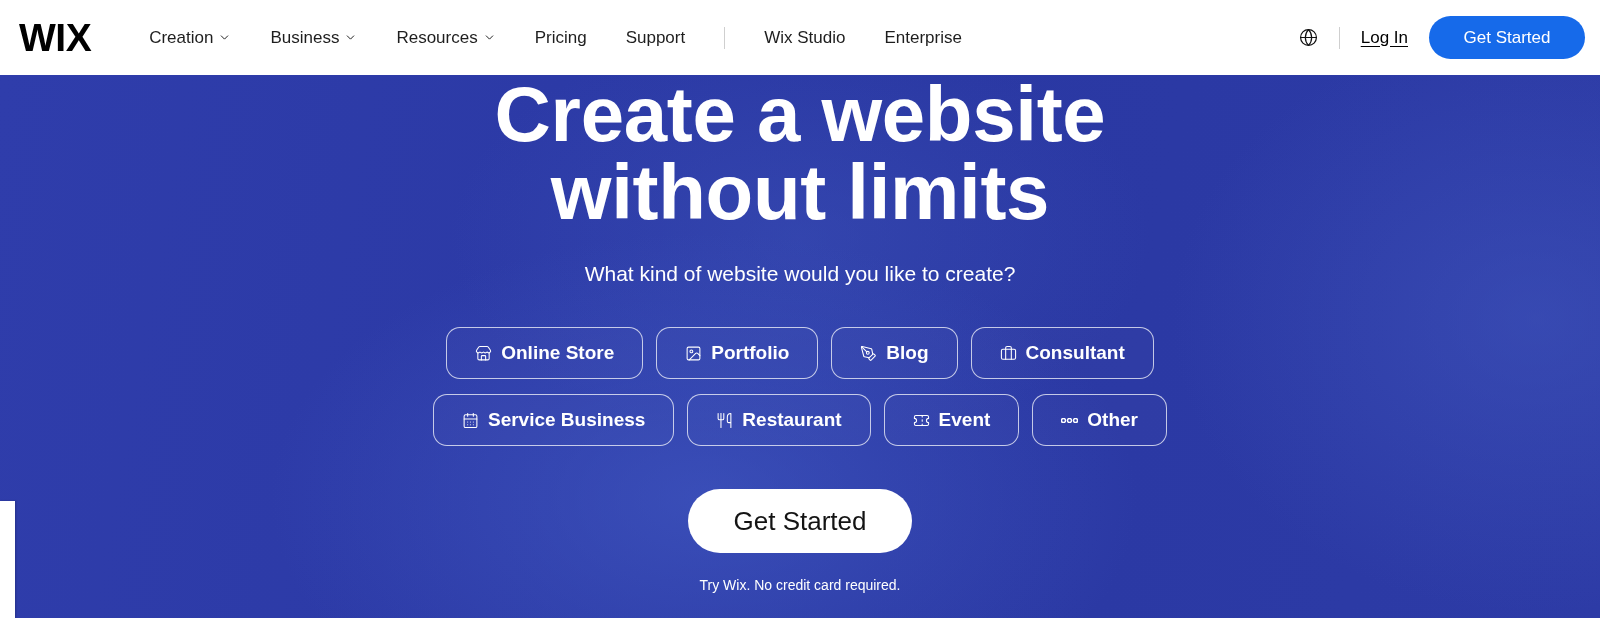  What do you see at coordinates (1384, 37) in the screenshot?
I see `login-link: Log In` at bounding box center [1384, 37].